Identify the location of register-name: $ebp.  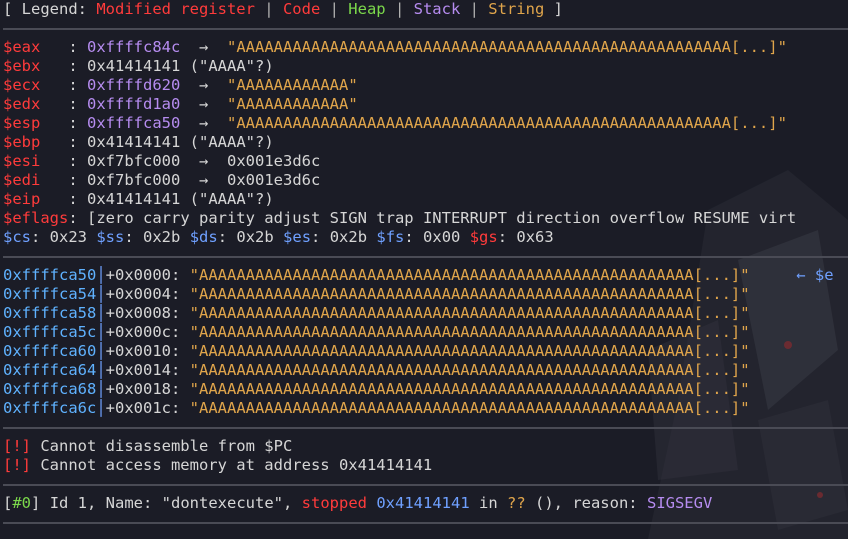
(22, 142).